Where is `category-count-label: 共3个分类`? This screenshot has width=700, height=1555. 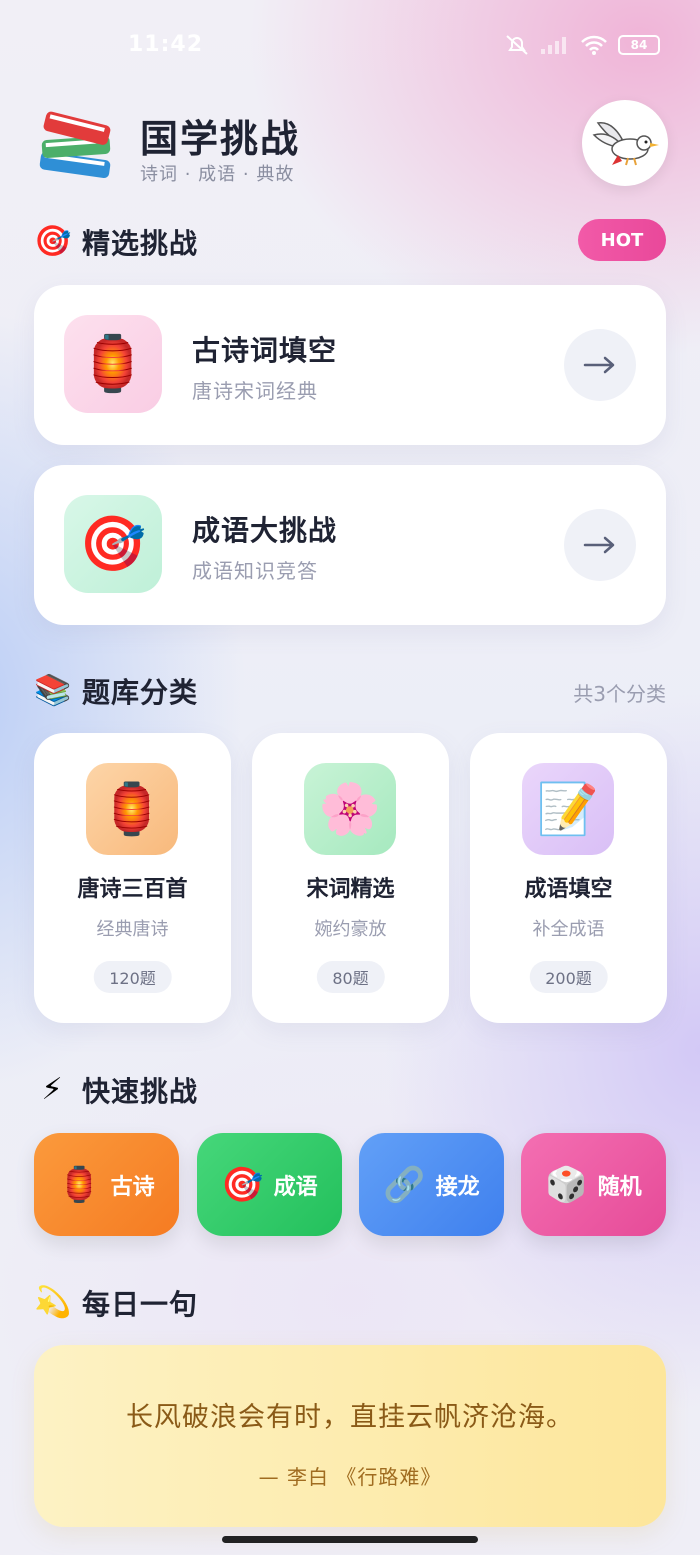 category-count-label: 共3个分类 is located at coordinates (619, 694).